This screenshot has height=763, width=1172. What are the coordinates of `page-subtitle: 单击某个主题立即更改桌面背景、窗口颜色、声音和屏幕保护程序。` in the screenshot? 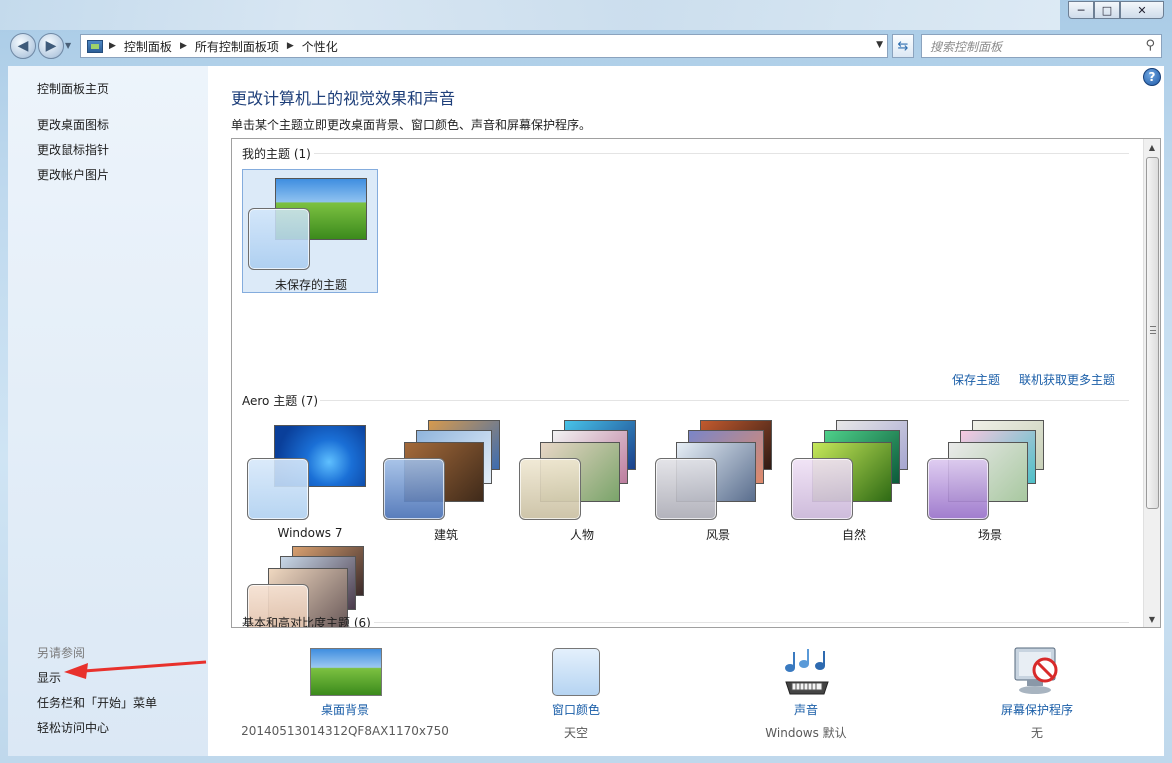 It's located at (411, 125).